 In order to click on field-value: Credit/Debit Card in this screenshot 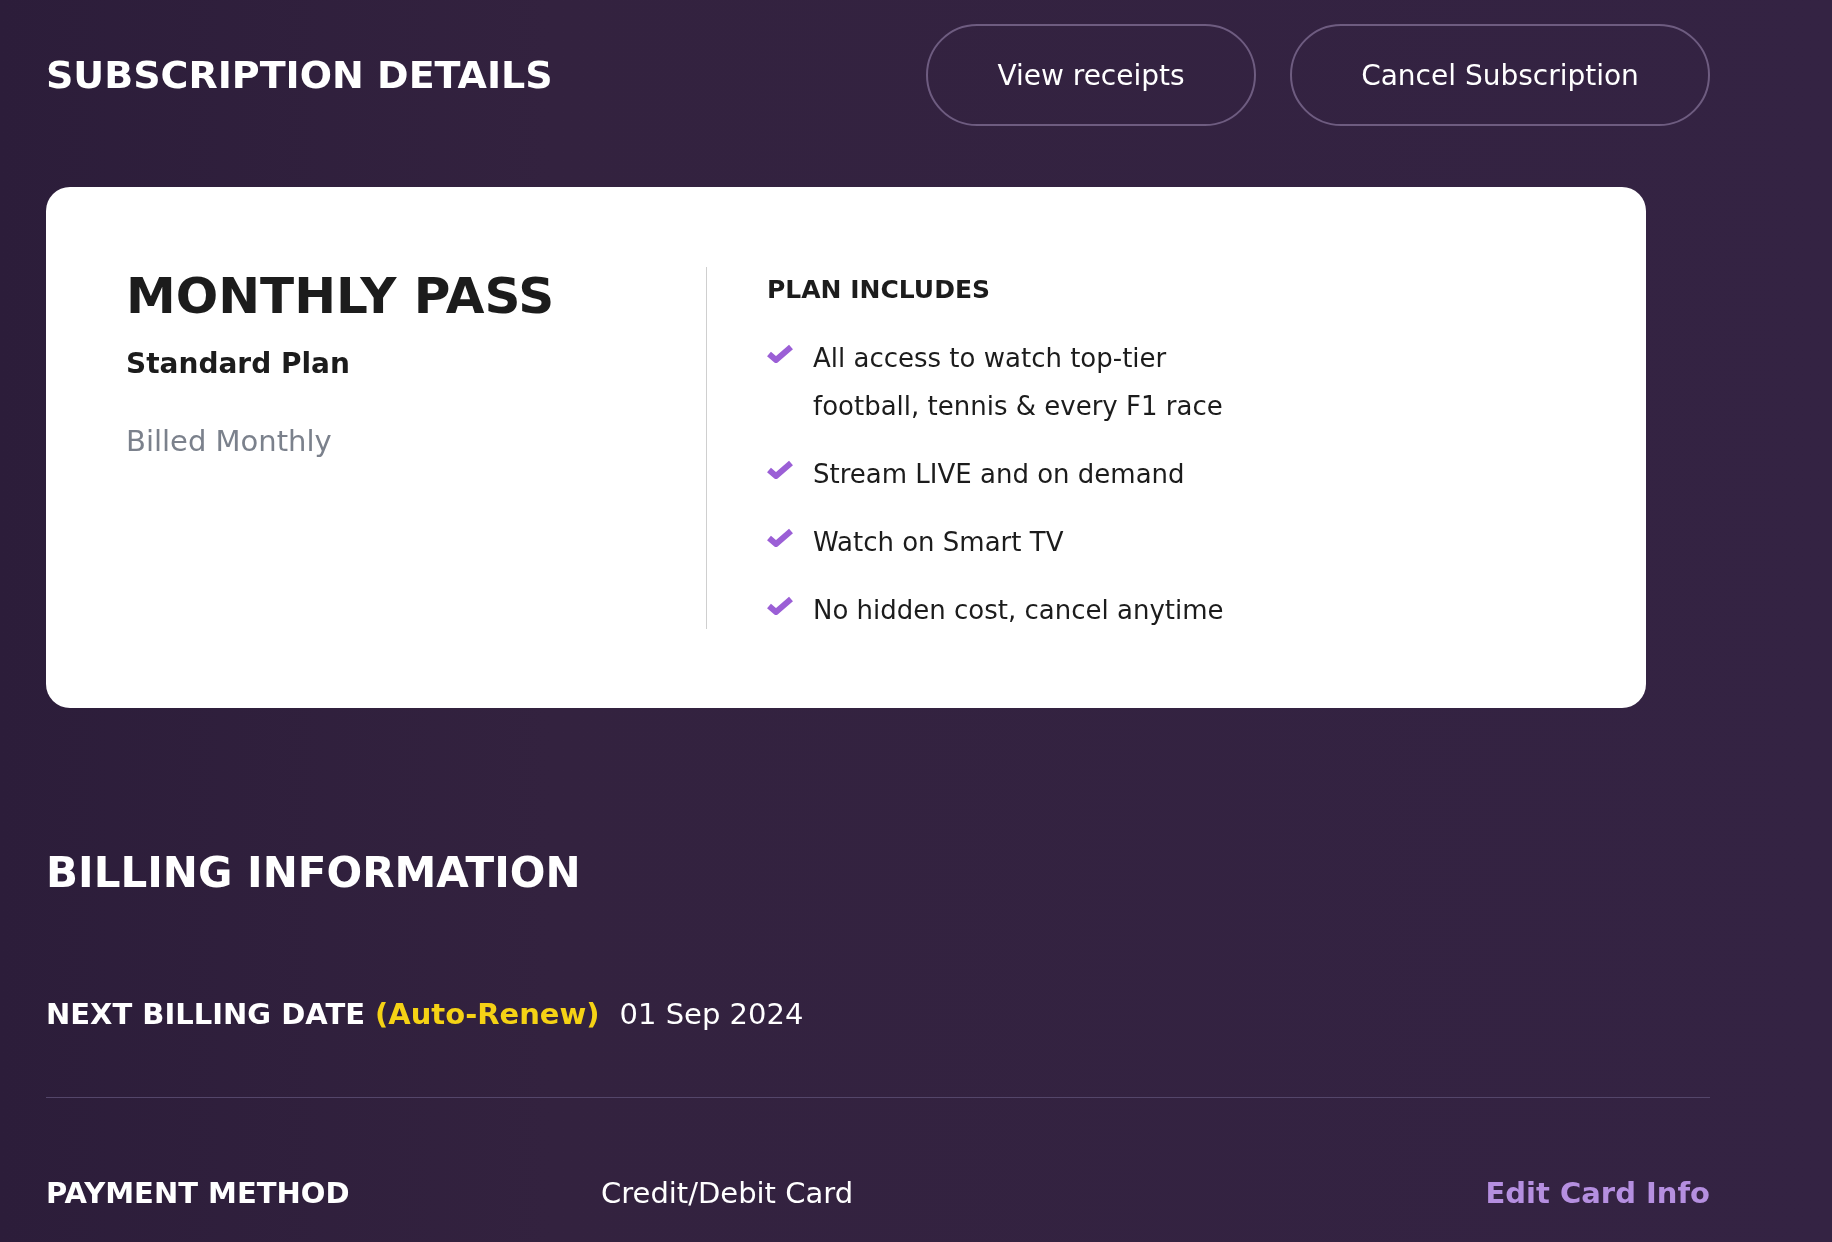, I will do `click(727, 1193)`.